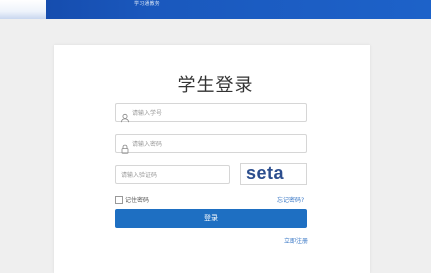 This screenshot has width=431, height=273. I want to click on remember-label: 记住密码, so click(137, 200).